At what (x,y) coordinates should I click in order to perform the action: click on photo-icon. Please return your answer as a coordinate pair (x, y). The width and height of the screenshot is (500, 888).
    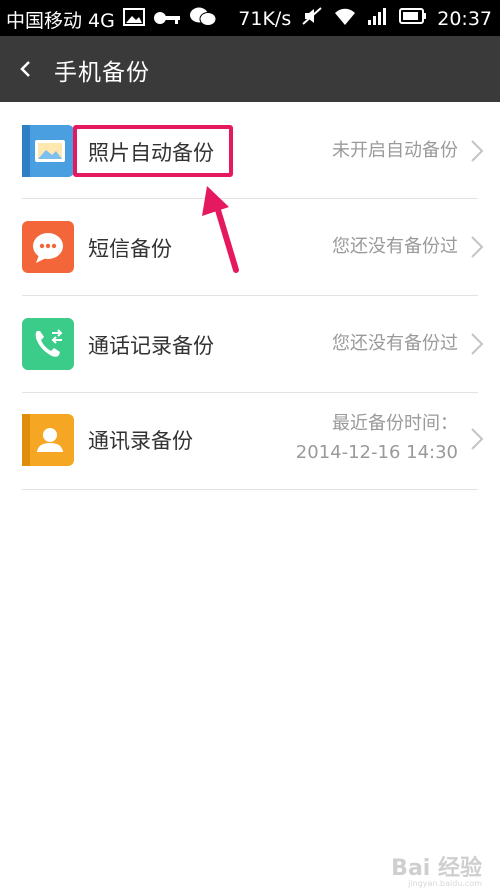
    Looking at the image, I should click on (48, 151).